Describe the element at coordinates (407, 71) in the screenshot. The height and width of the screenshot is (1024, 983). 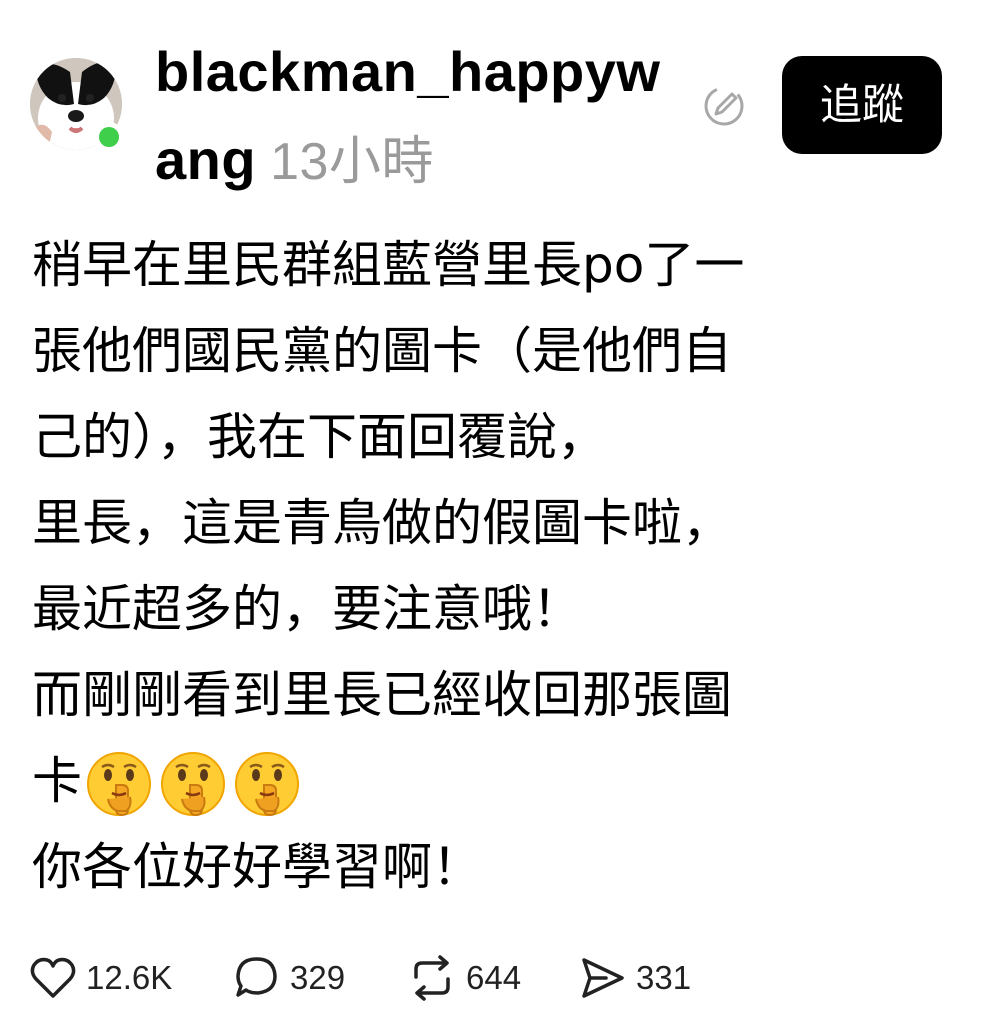
I see `username-line-1: blackman_happyw` at that location.